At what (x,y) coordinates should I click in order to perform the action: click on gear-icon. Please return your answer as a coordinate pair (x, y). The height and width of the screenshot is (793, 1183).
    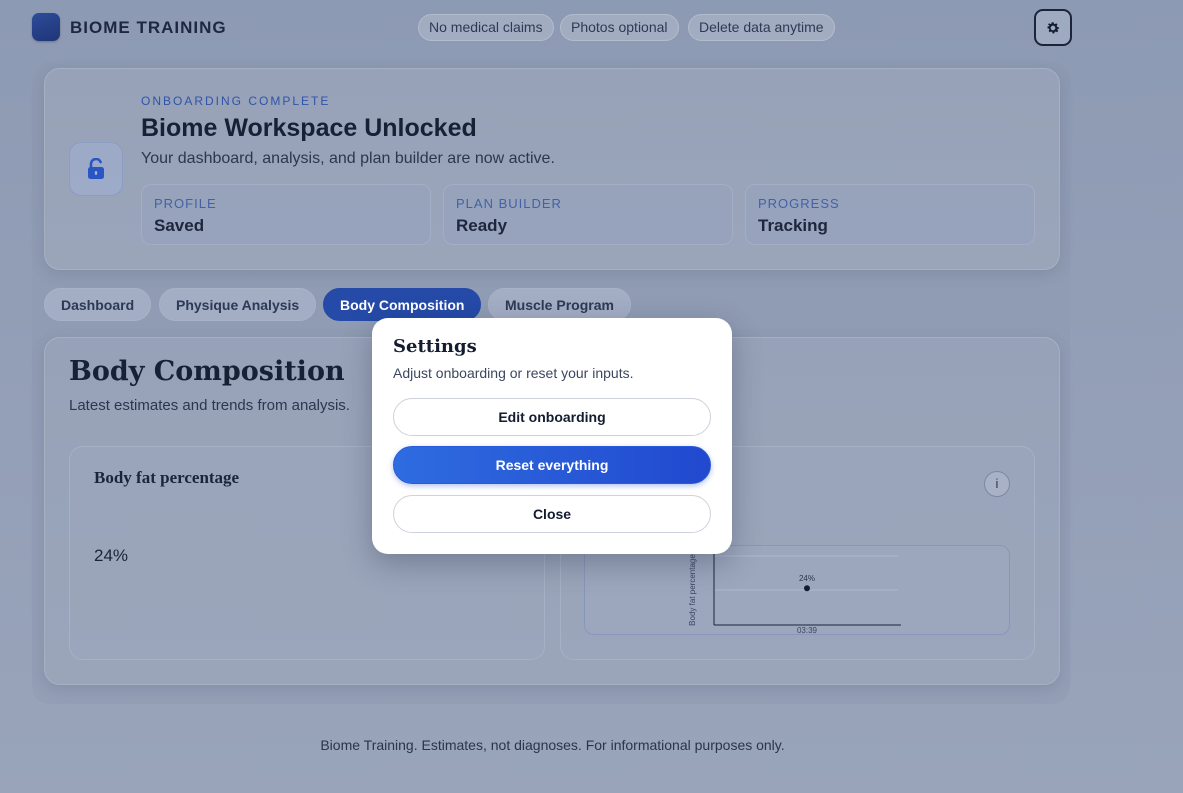
    Looking at the image, I should click on (1053, 27).